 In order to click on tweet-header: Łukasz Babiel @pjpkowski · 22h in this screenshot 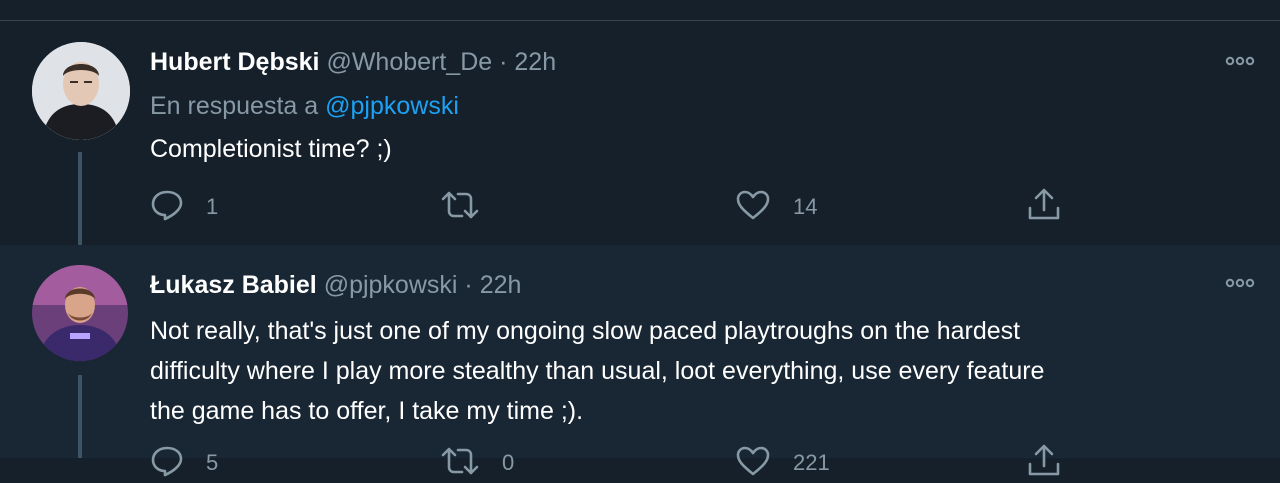, I will do `click(335, 285)`.